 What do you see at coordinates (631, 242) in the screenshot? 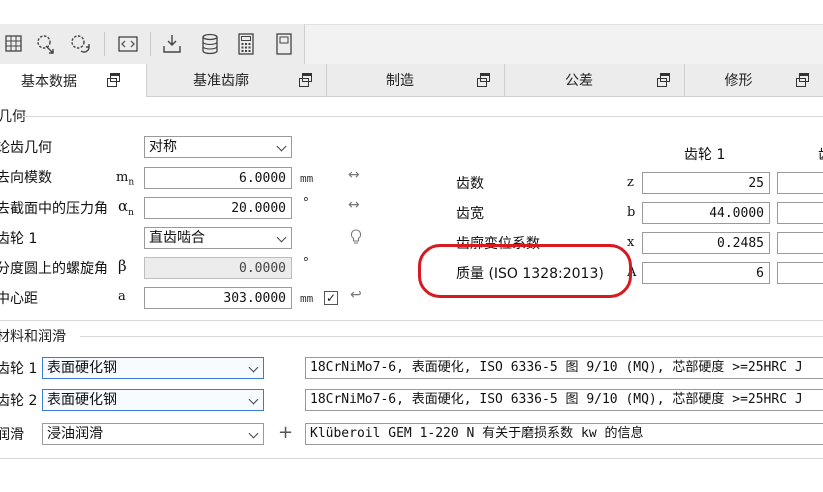
I see `profile-shift-symbol: x` at bounding box center [631, 242].